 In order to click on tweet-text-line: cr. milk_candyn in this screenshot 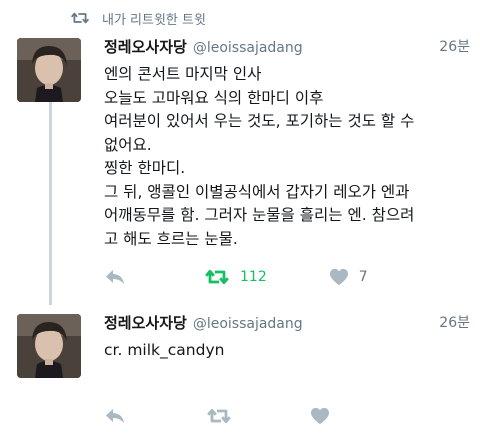, I will do `click(164, 350)`.